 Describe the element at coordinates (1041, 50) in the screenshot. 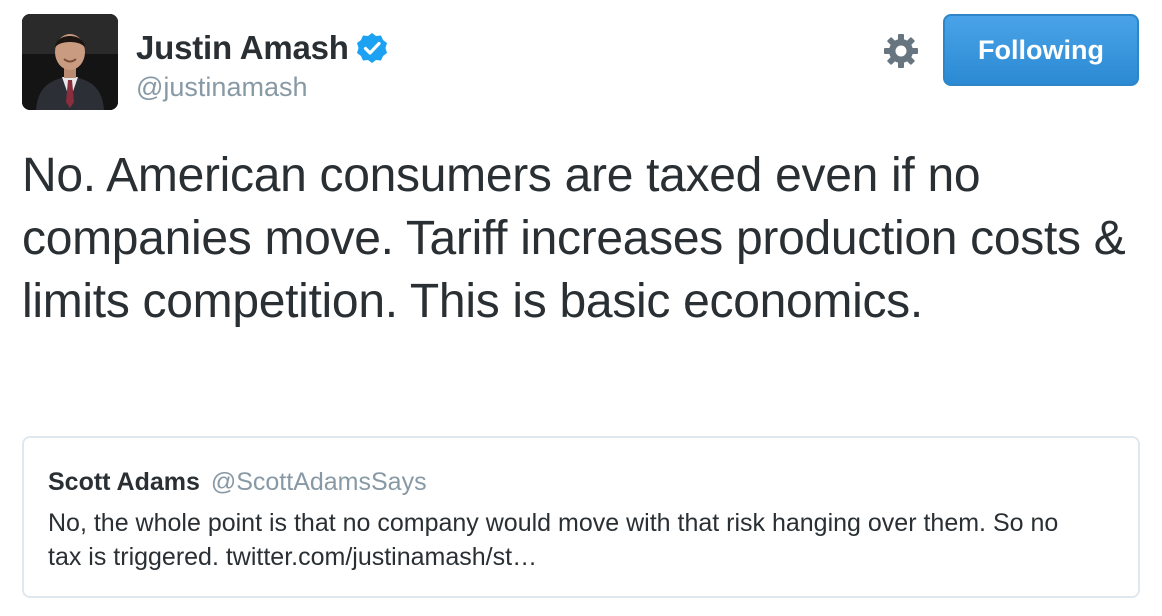

I see `following-button: Following` at that location.